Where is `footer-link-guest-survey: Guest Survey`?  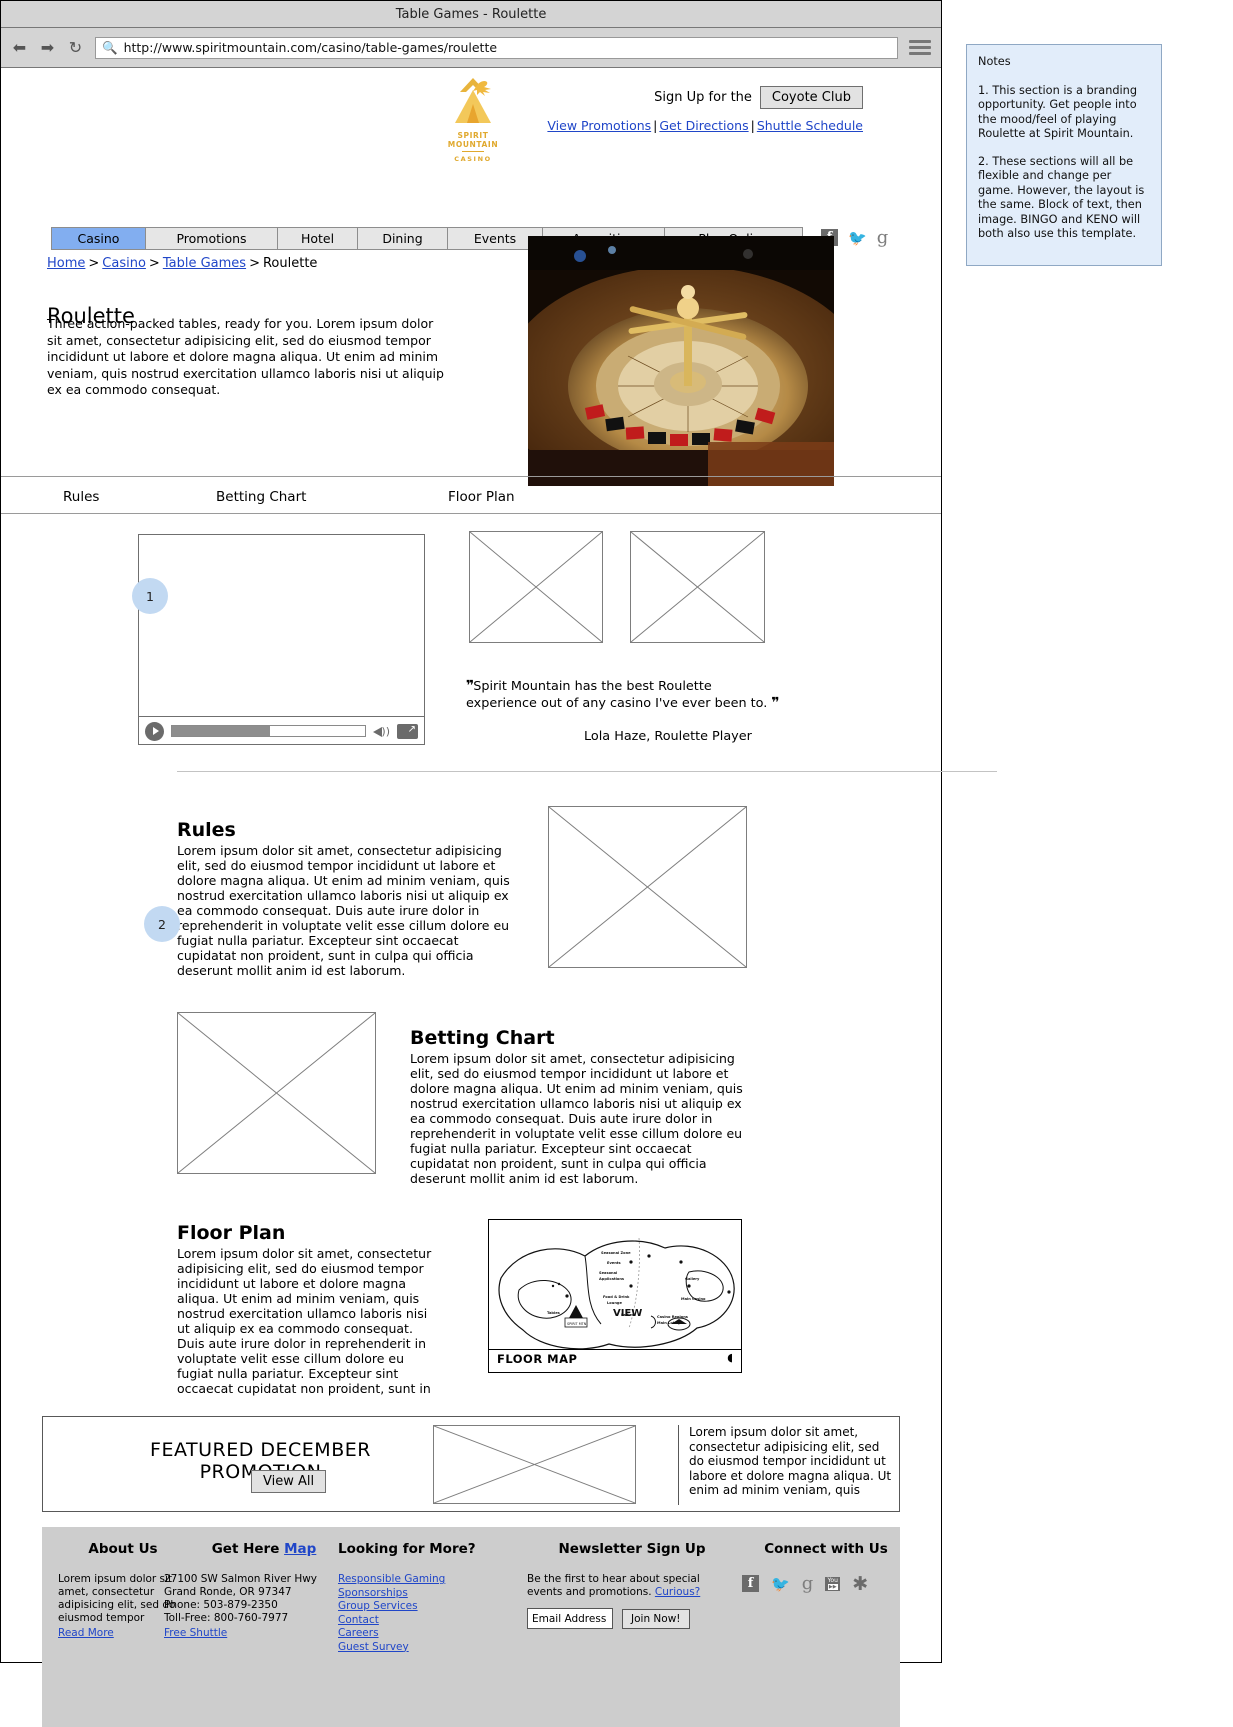 footer-link-guest-survey: Guest Survey is located at coordinates (433, 1648).